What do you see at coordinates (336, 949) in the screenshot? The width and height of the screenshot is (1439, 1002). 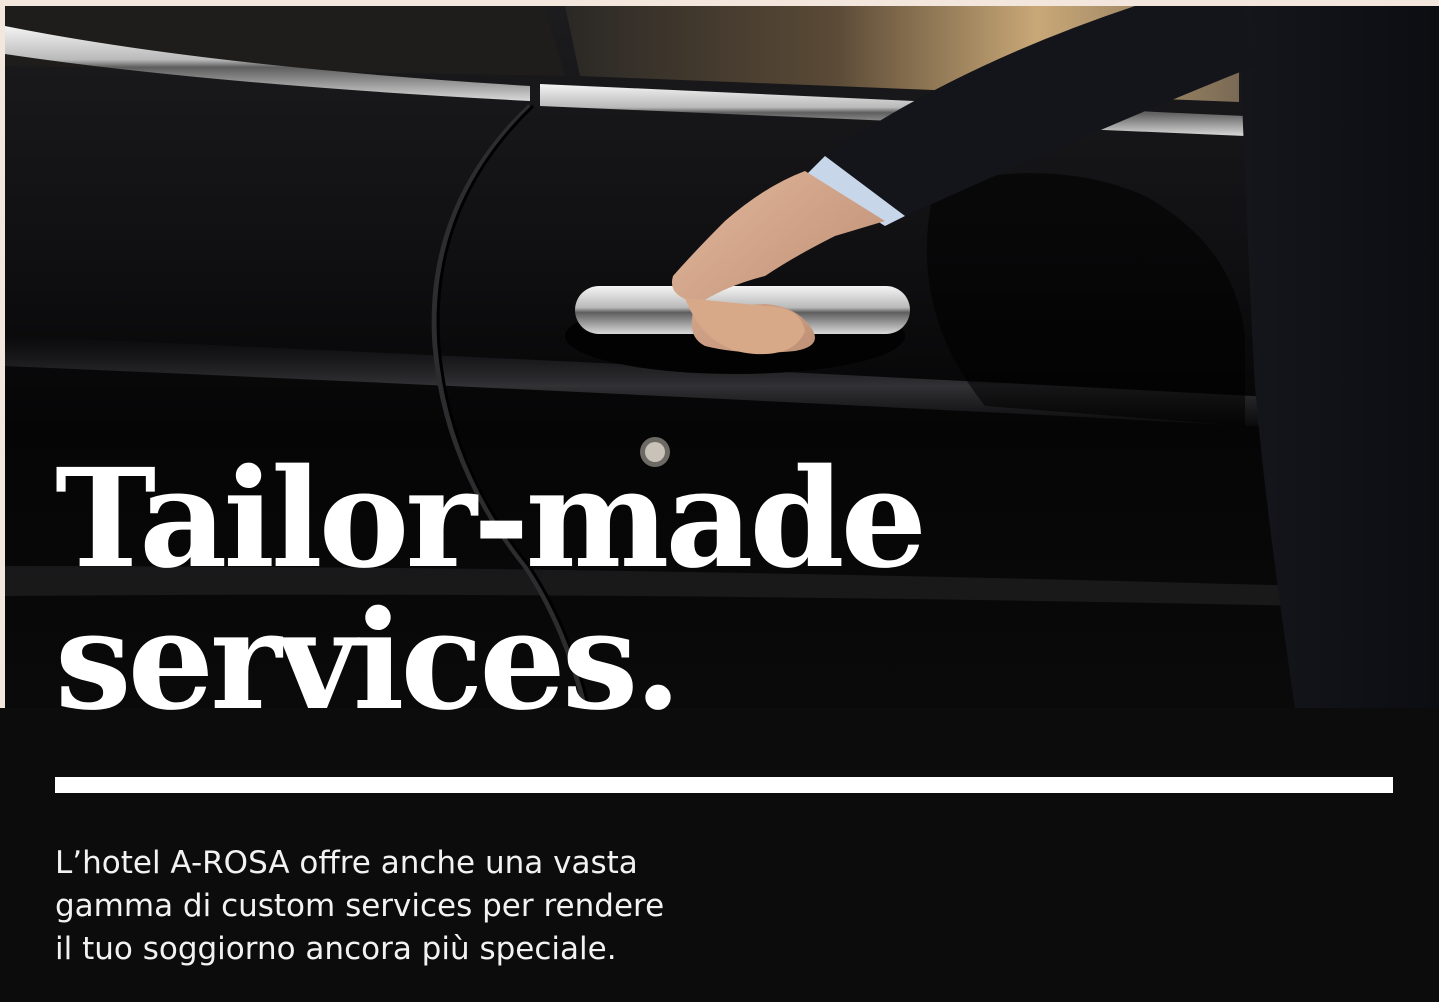 I see `description-line-3: il tuo soggiorno ancora più speciale.` at bounding box center [336, 949].